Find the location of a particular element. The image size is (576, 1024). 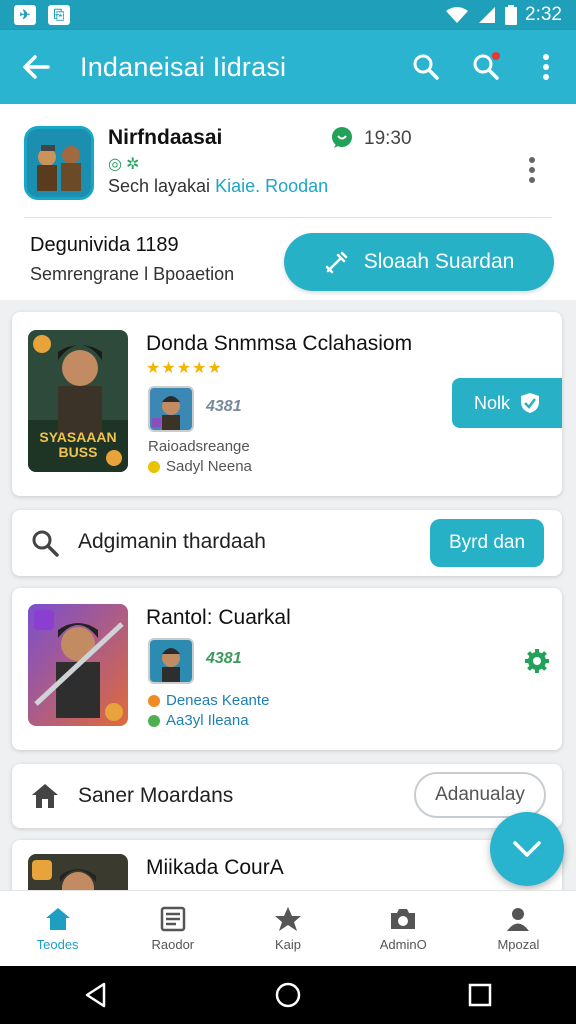

home-circle-icon is located at coordinates (288, 995).